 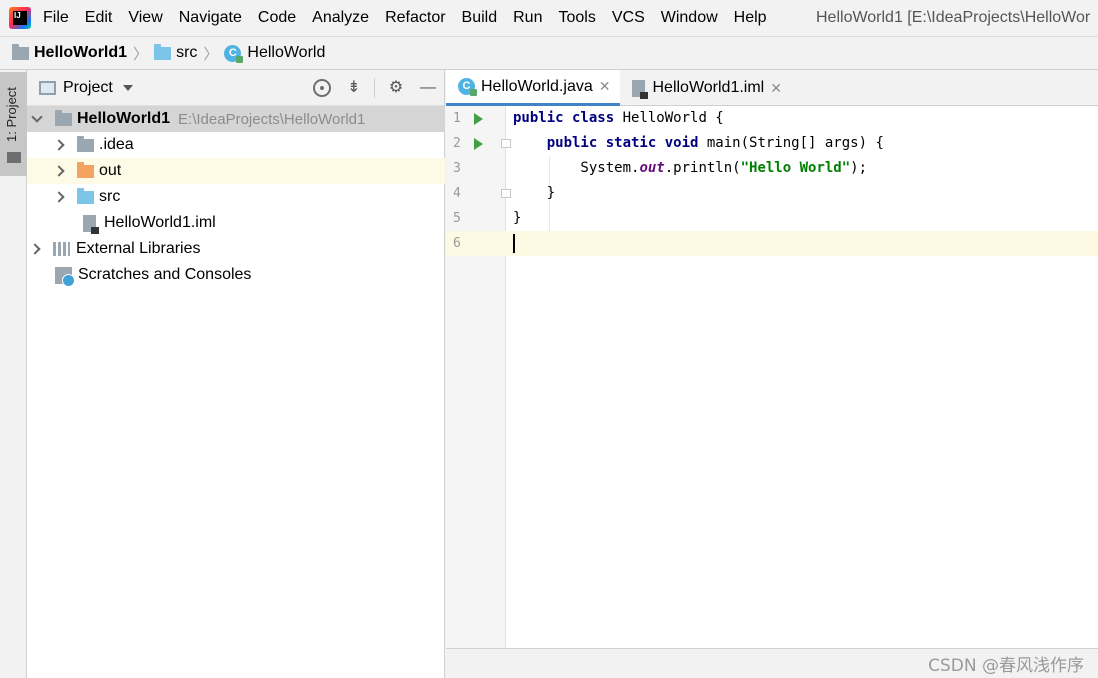 What do you see at coordinates (715, 143) in the screenshot?
I see `code-text: public static void main(String[] args) {` at bounding box center [715, 143].